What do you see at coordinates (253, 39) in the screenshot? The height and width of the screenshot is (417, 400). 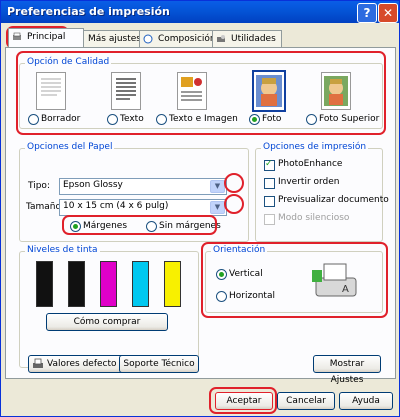 I see `tab-label: Utilidades` at bounding box center [253, 39].